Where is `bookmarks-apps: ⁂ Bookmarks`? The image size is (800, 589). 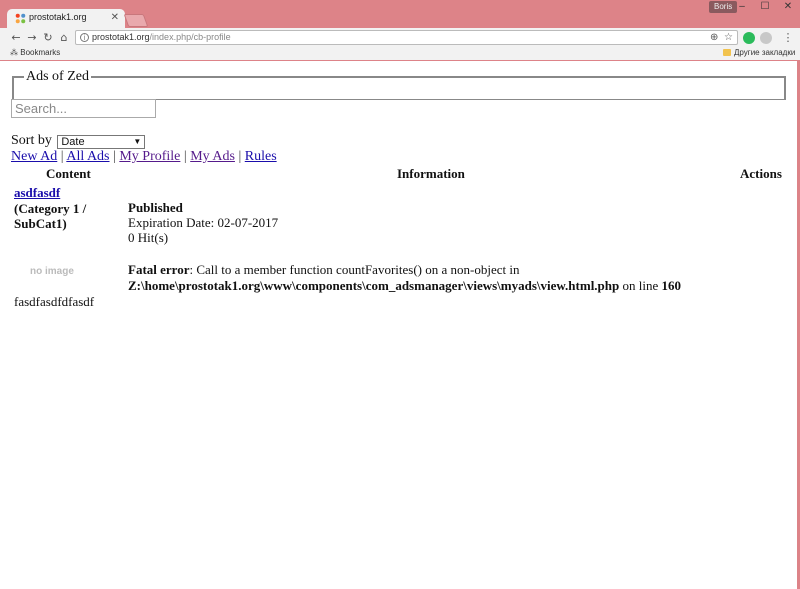
bookmarks-apps: ⁂ Bookmarks is located at coordinates (35, 52).